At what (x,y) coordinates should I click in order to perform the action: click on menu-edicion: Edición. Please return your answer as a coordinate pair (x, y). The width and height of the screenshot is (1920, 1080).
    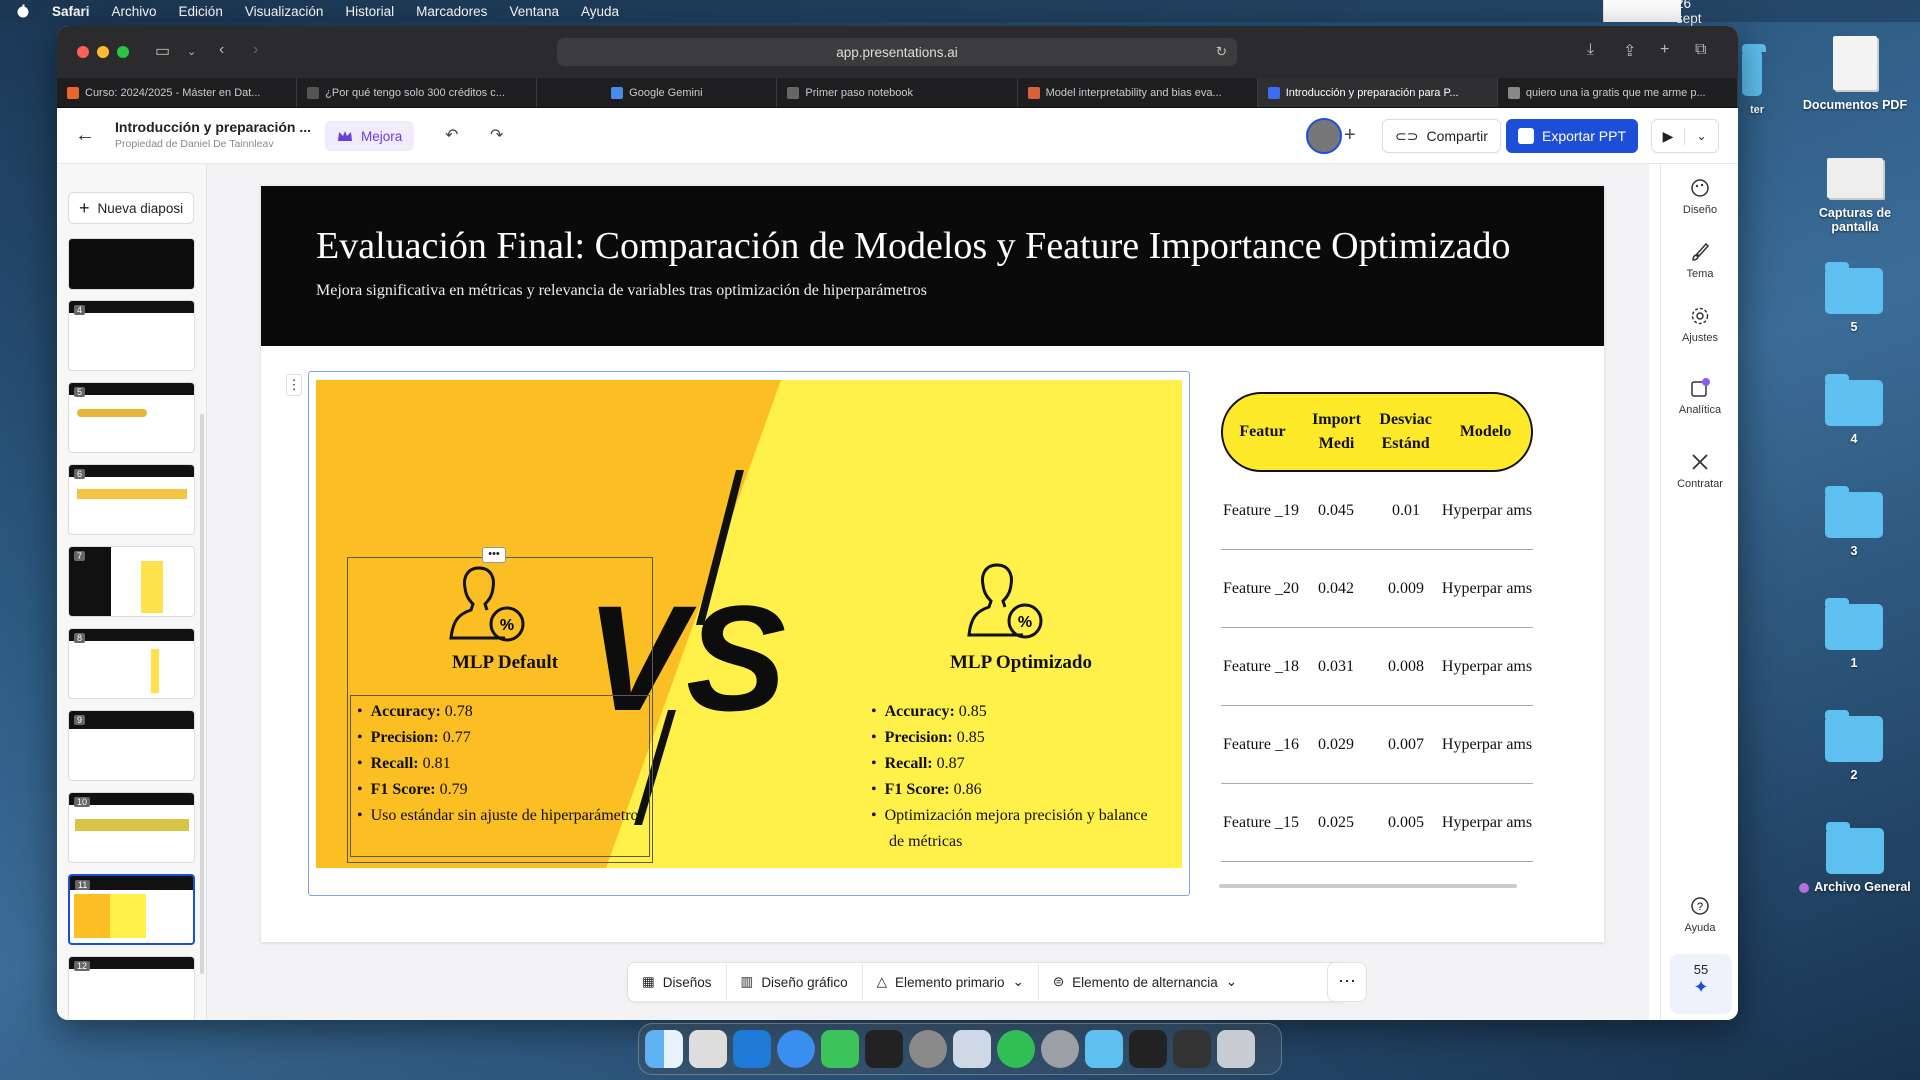
    Looking at the image, I should click on (201, 11).